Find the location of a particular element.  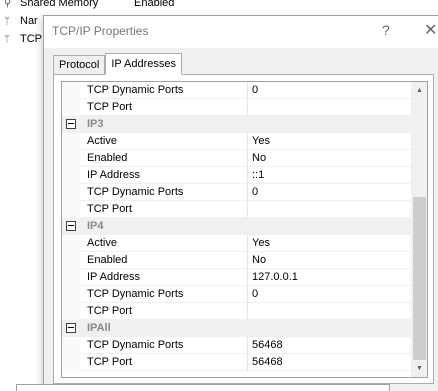

category-label: IP3 is located at coordinates (95, 124).